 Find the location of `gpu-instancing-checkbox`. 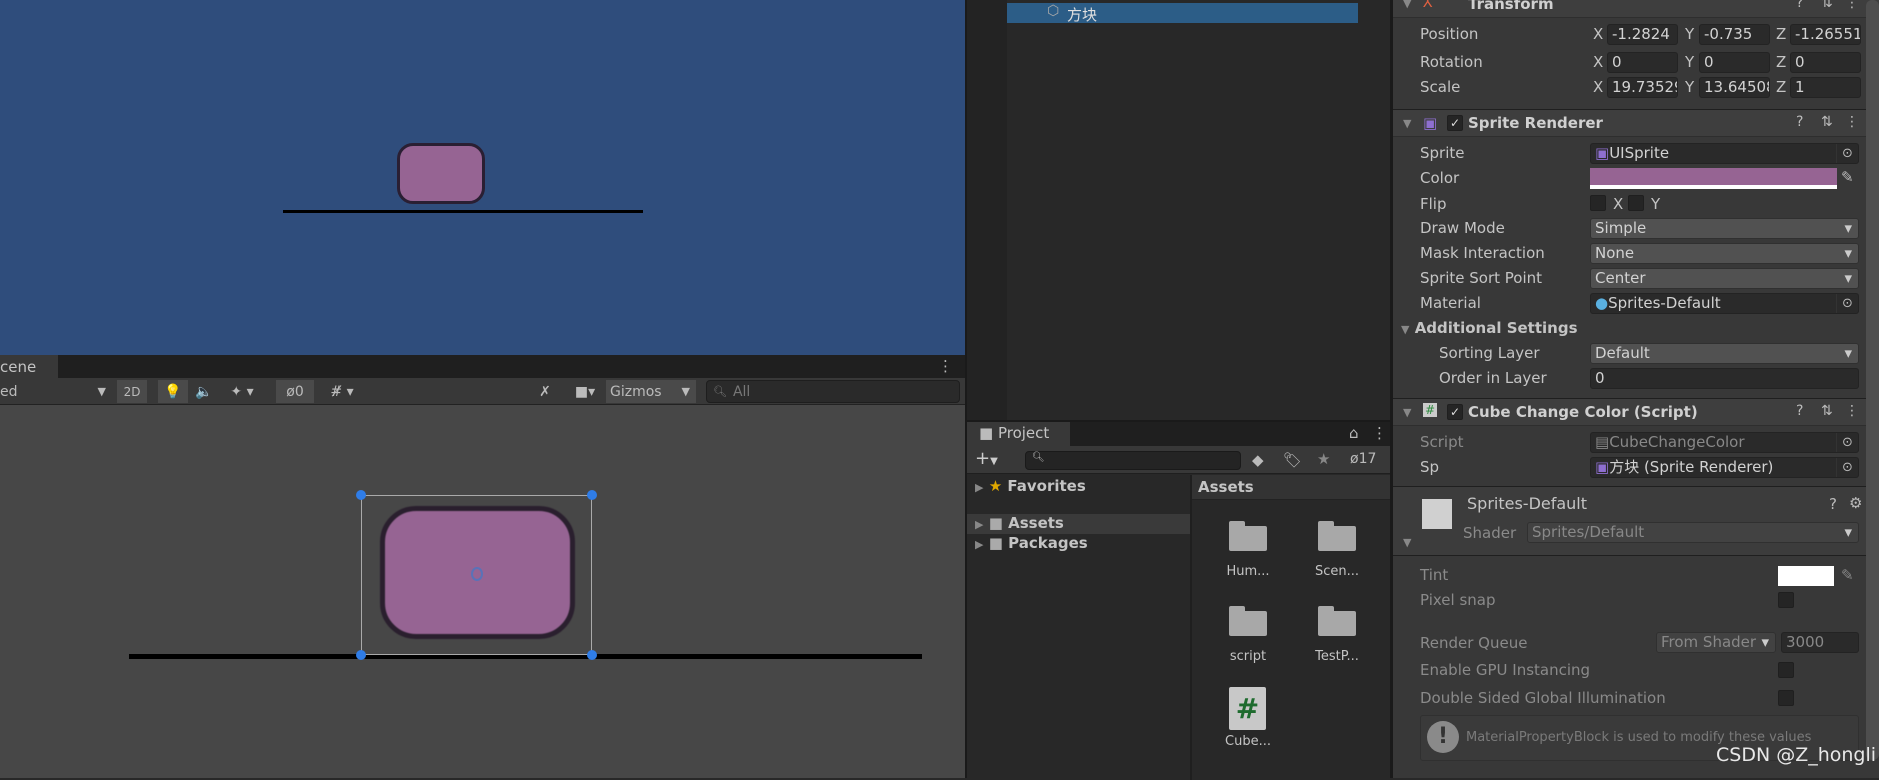

gpu-instancing-checkbox is located at coordinates (1786, 670).